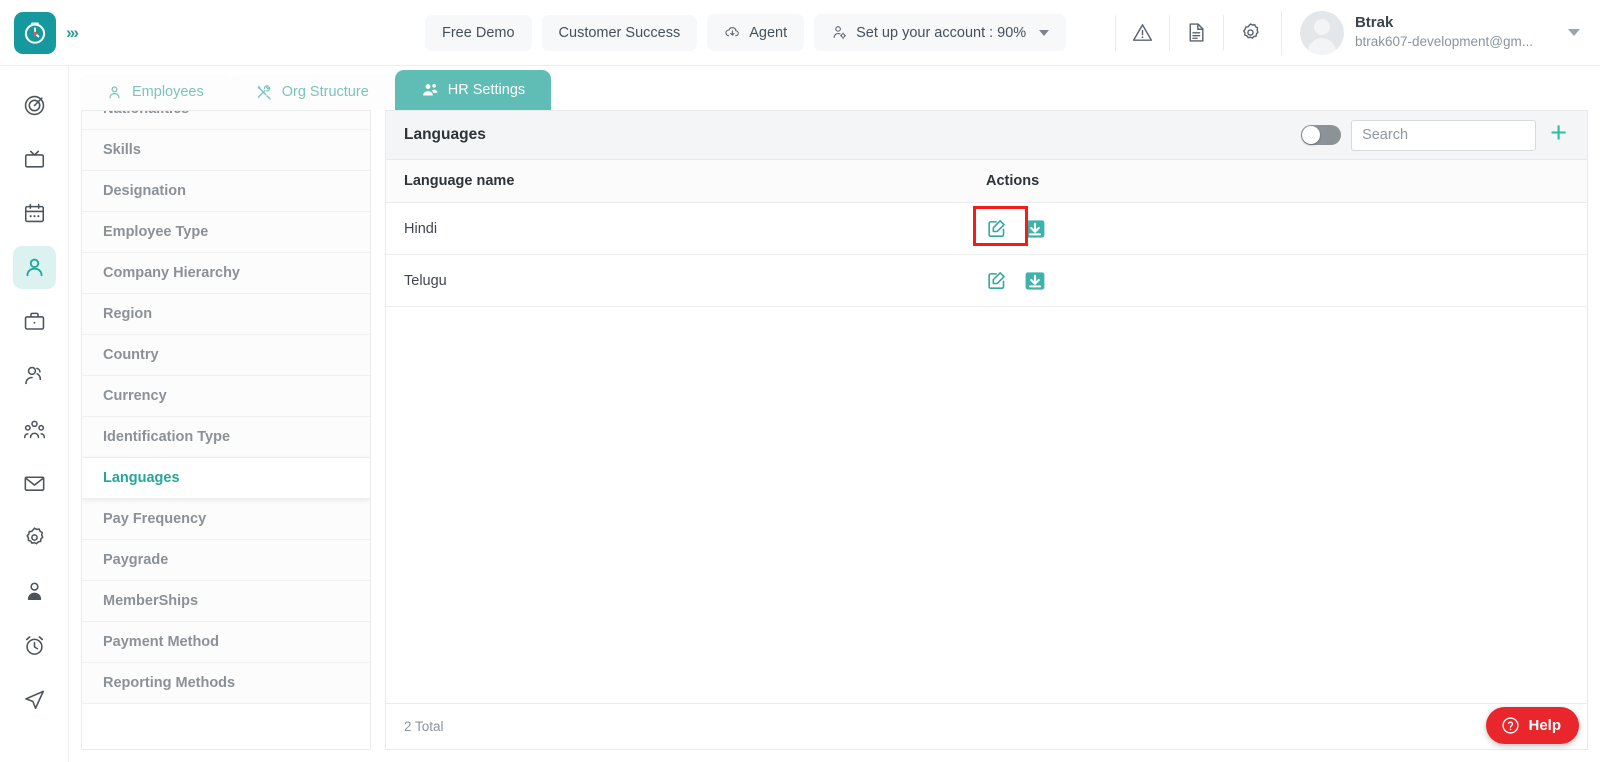 The width and height of the screenshot is (1600, 762). I want to click on rail-item-mail, so click(34, 483).